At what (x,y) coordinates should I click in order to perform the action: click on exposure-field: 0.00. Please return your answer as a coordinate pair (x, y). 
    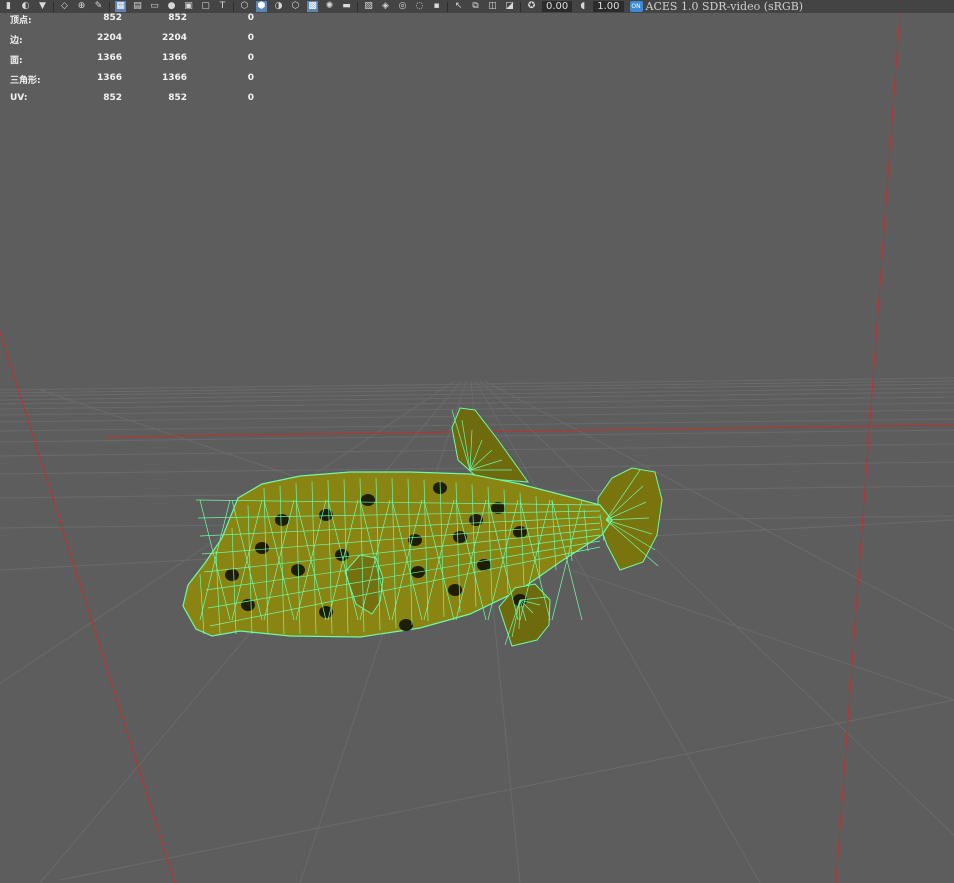
    Looking at the image, I should click on (557, 6).